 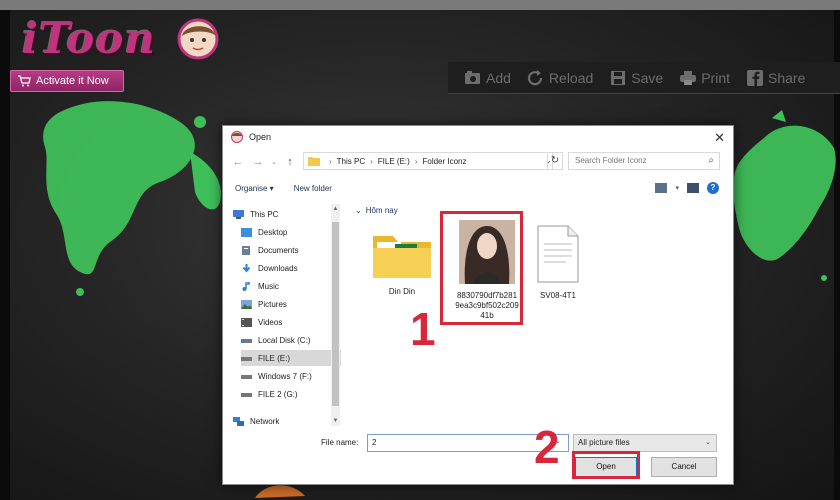 What do you see at coordinates (704, 78) in the screenshot?
I see `toolbar-print-button: Print` at bounding box center [704, 78].